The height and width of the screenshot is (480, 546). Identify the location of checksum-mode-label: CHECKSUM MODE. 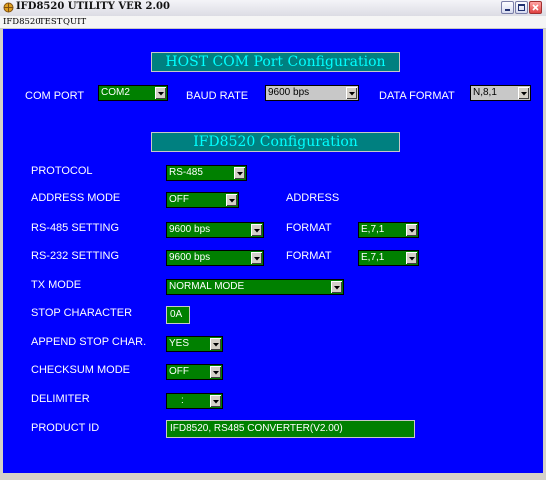
(81, 370).